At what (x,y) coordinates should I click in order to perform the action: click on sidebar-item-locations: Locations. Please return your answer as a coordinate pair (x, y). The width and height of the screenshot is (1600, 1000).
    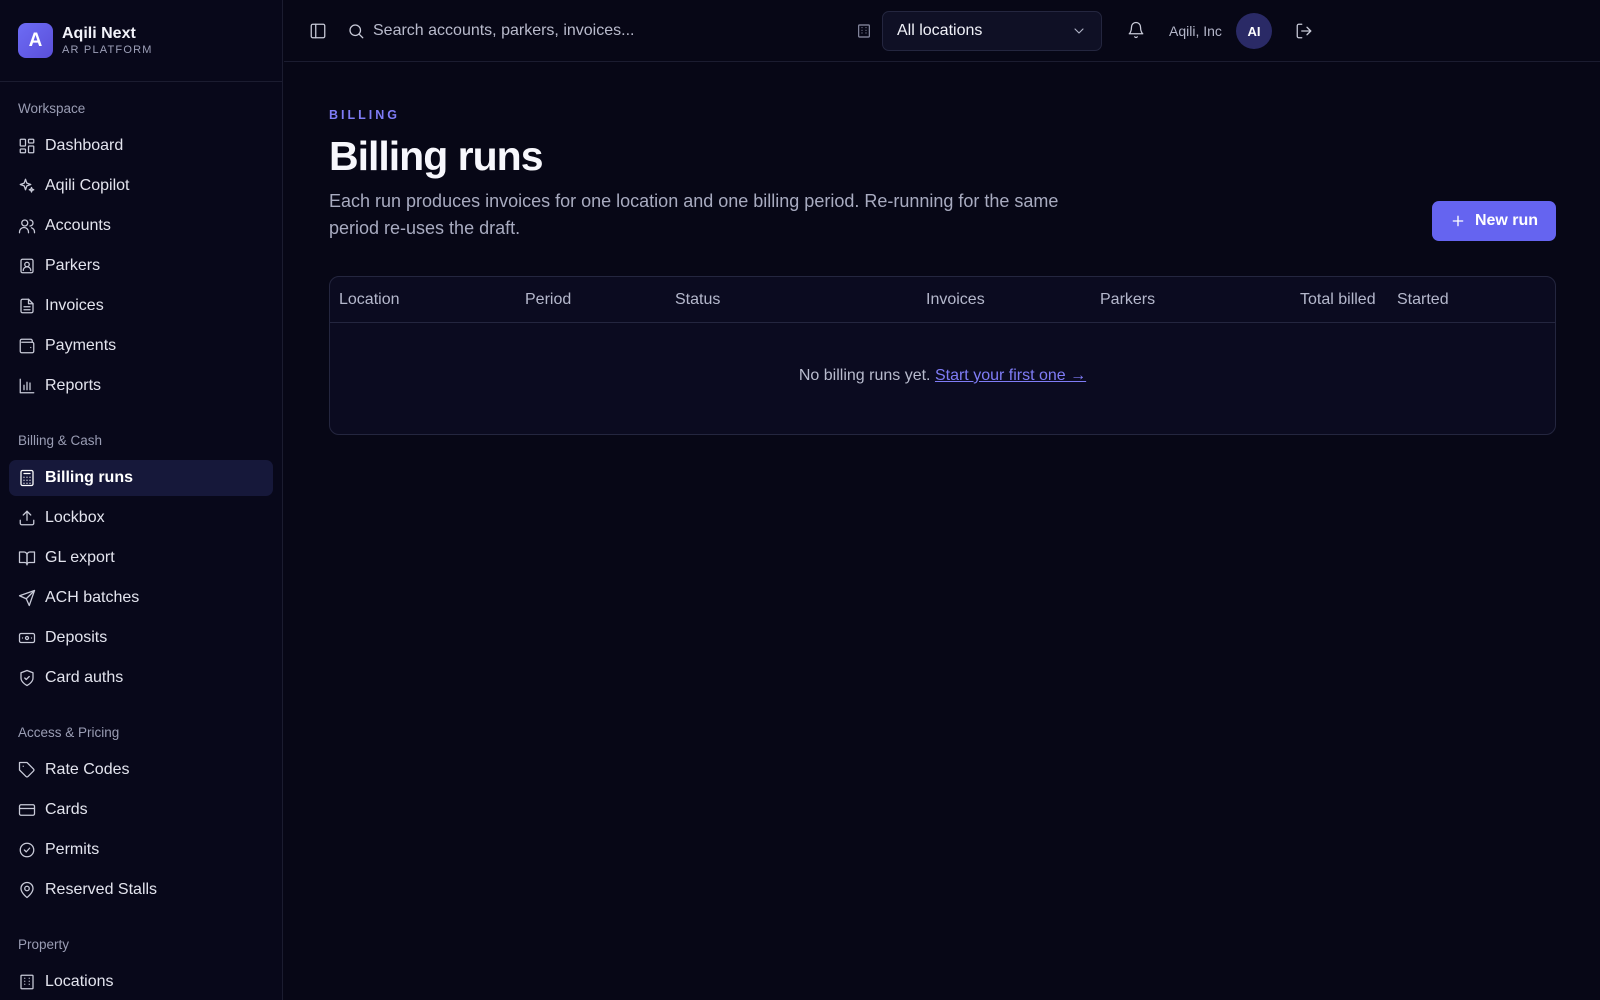
    Looking at the image, I should click on (141, 982).